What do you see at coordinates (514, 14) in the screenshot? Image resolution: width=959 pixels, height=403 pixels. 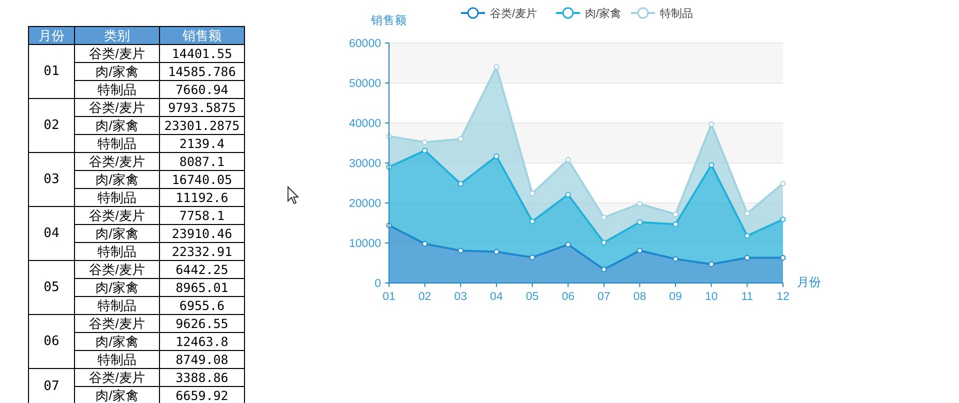 I see `legend-label: 谷类/麦片` at bounding box center [514, 14].